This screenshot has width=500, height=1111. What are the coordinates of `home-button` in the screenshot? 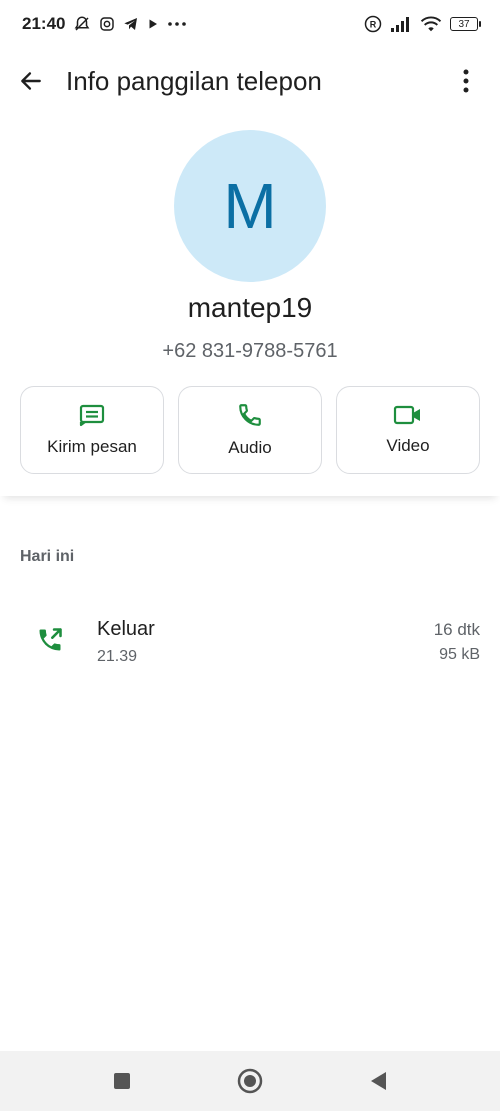 It's located at (250, 1081).